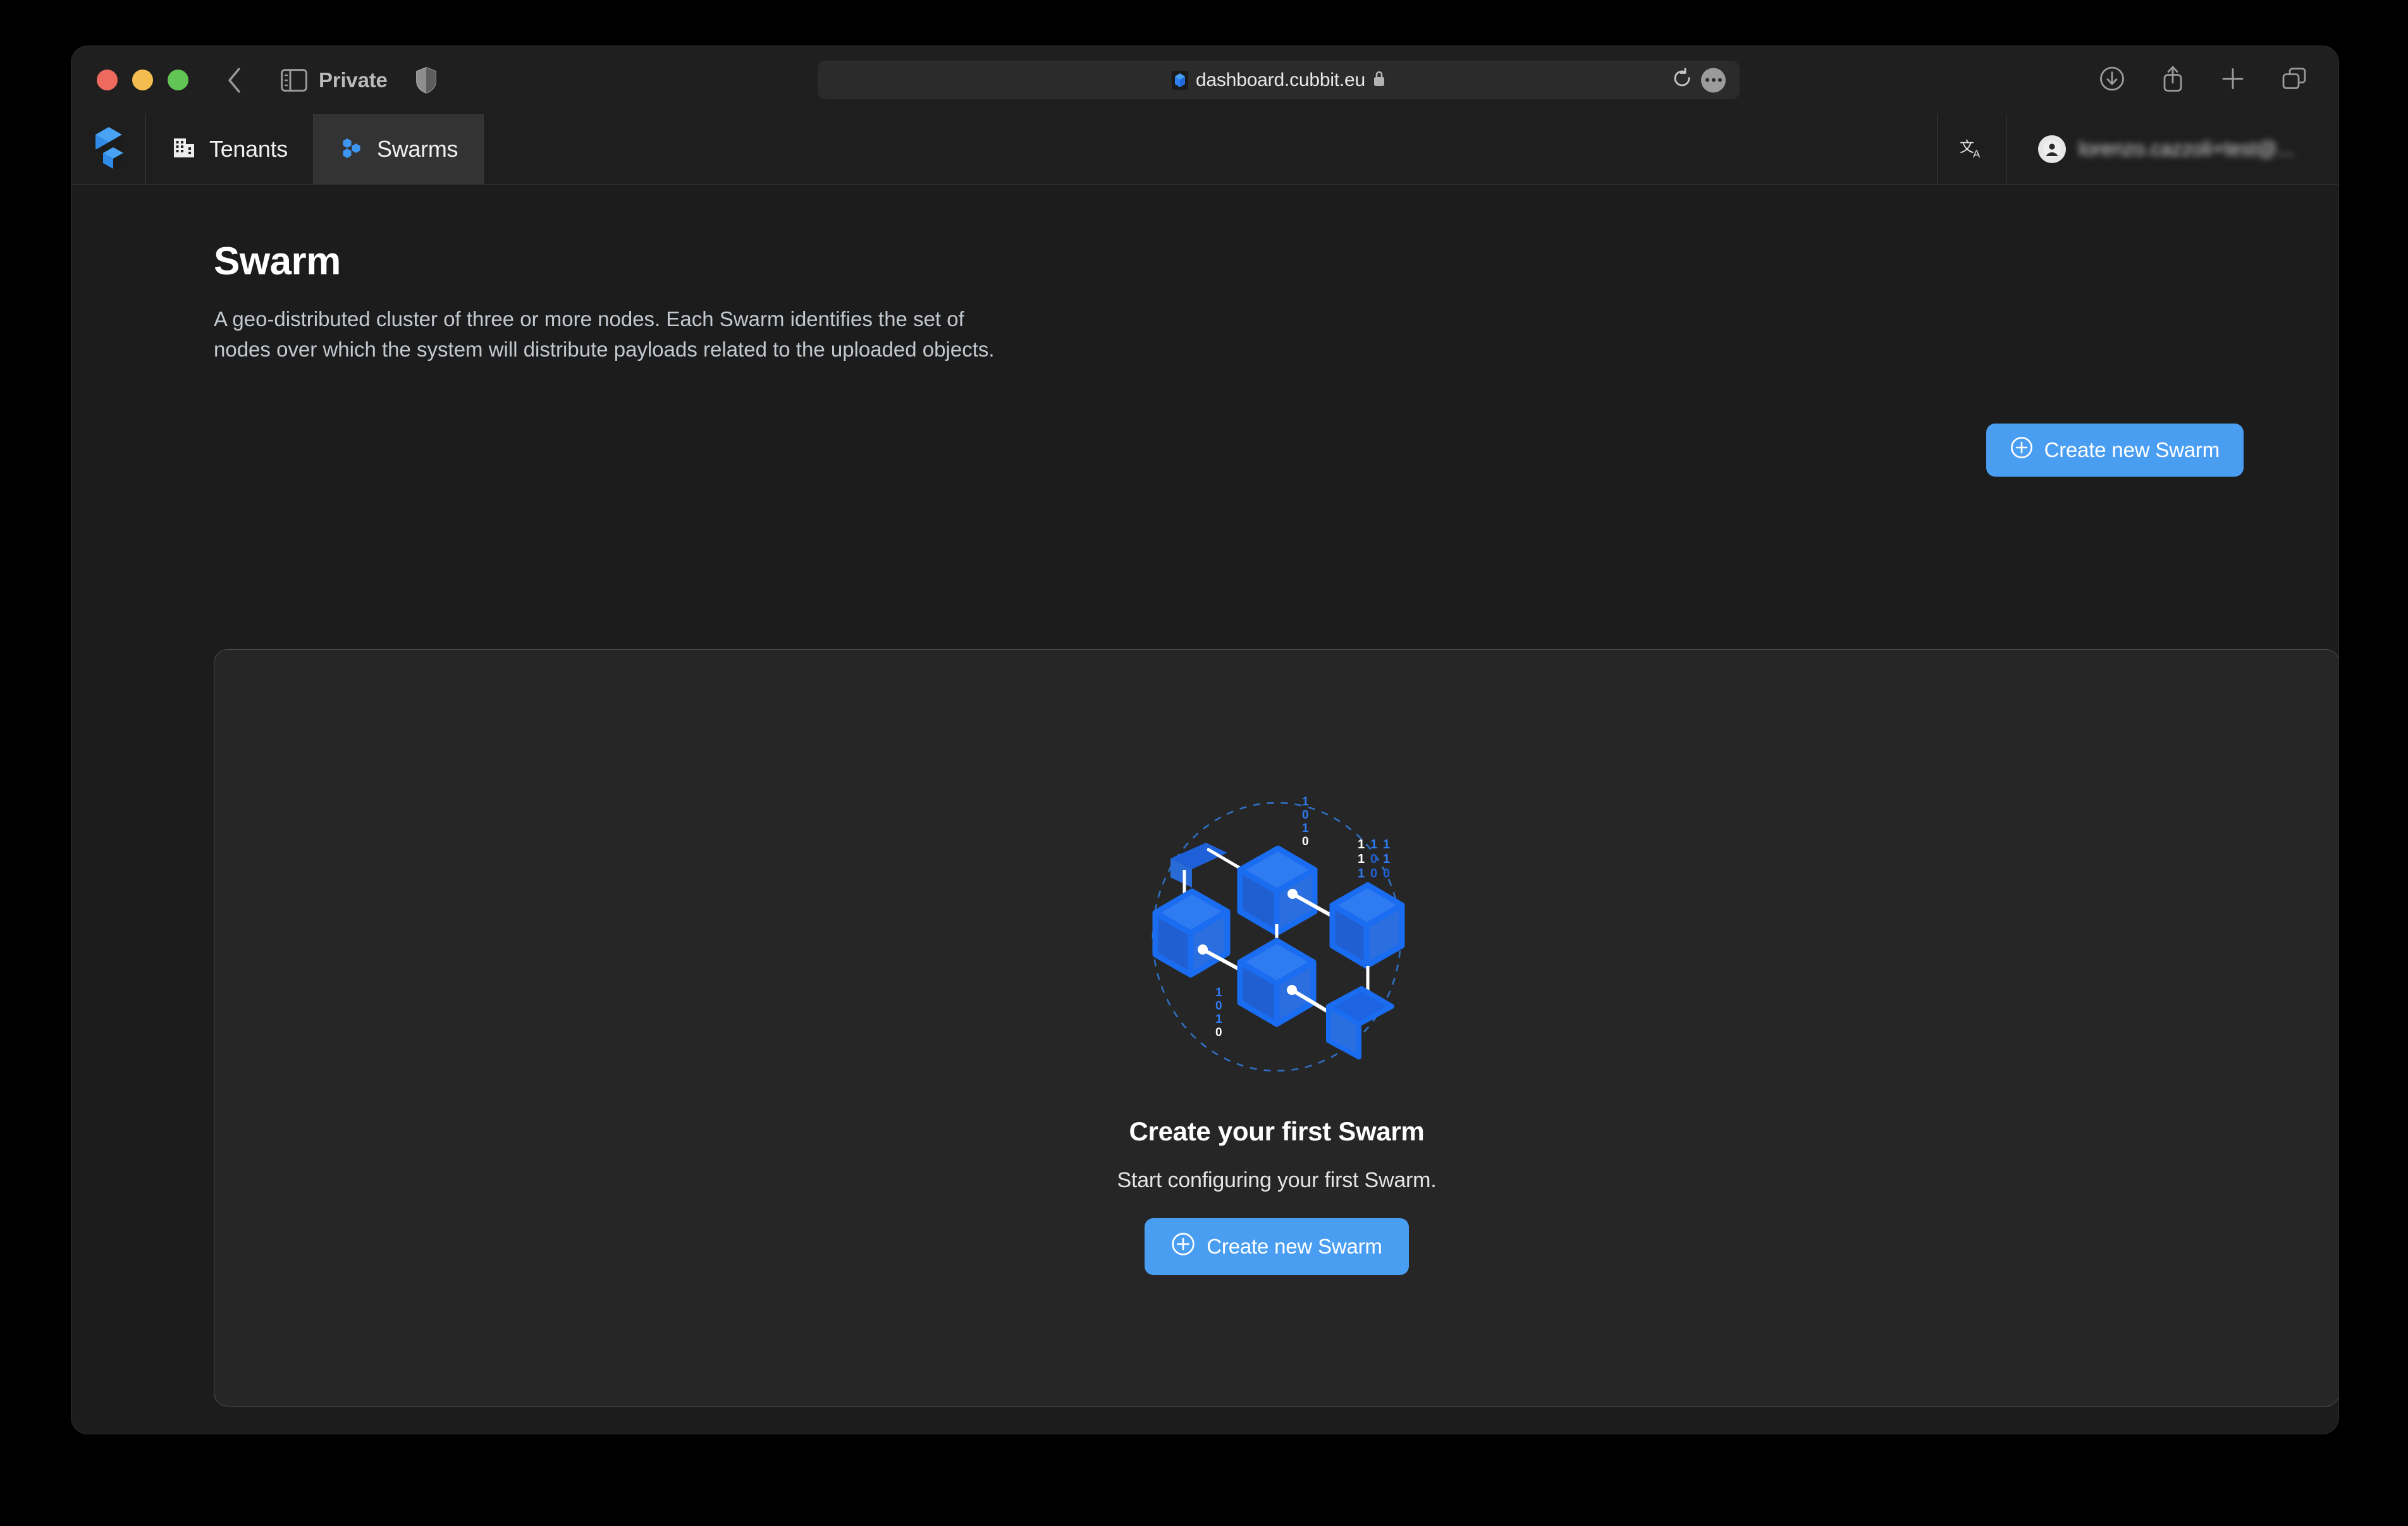  What do you see at coordinates (2051, 149) in the screenshot?
I see `user-avatar-icon` at bounding box center [2051, 149].